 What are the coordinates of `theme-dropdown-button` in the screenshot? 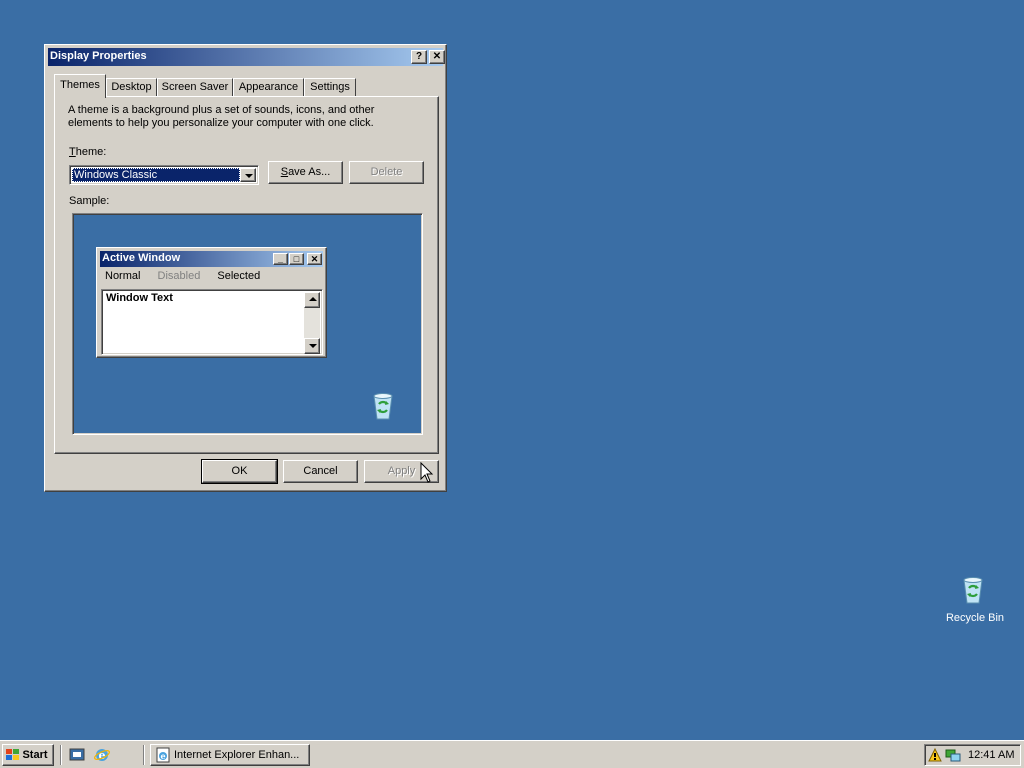 It's located at (248, 175).